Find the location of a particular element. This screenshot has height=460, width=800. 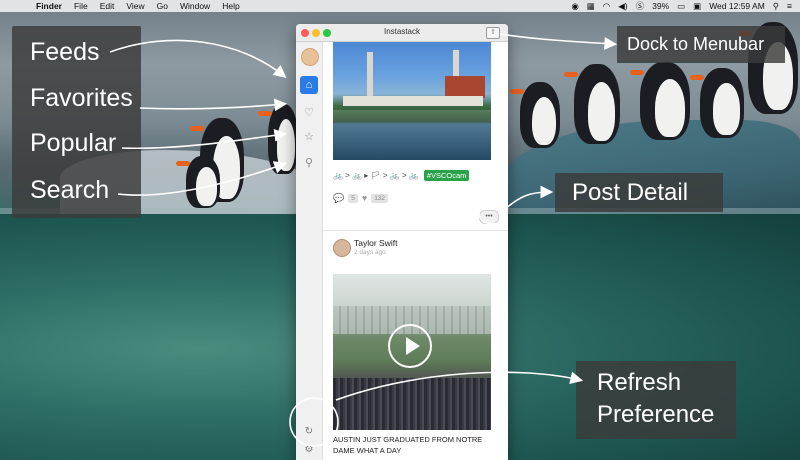

post-caption: 🚲 > 🚲 ▸ 🏳 > 🚲 > 🚲 #VSCOcam is located at coordinates (418, 175).